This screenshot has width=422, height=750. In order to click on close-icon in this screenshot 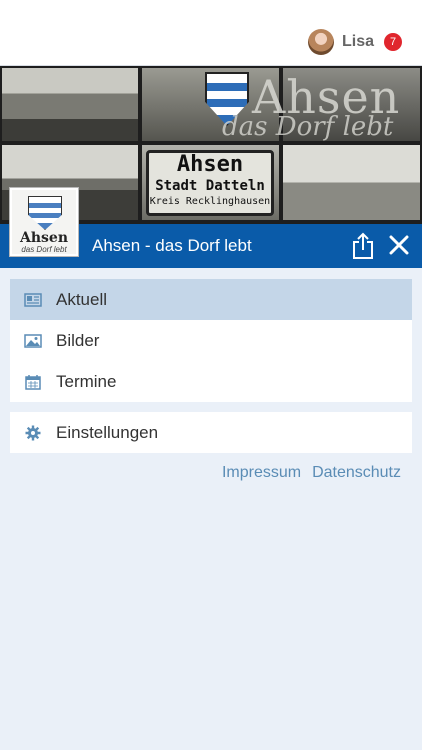, I will do `click(399, 245)`.